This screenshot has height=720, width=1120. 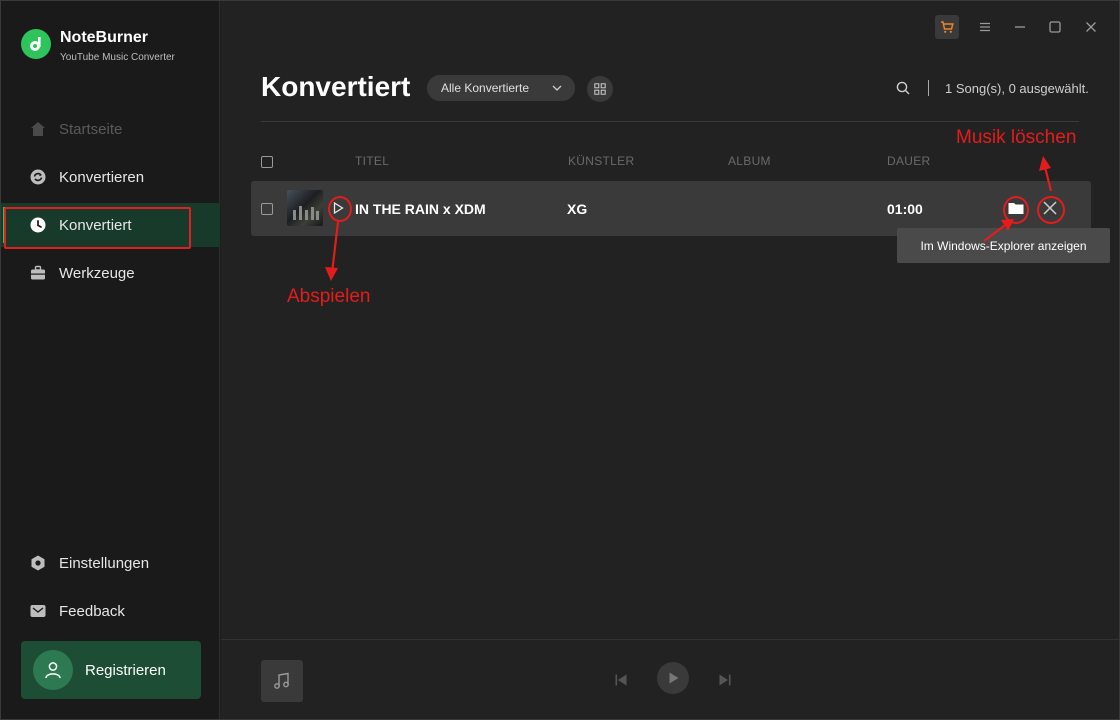 What do you see at coordinates (97, 273) in the screenshot?
I see `sidebar-item-label: Werkzeuge` at bounding box center [97, 273].